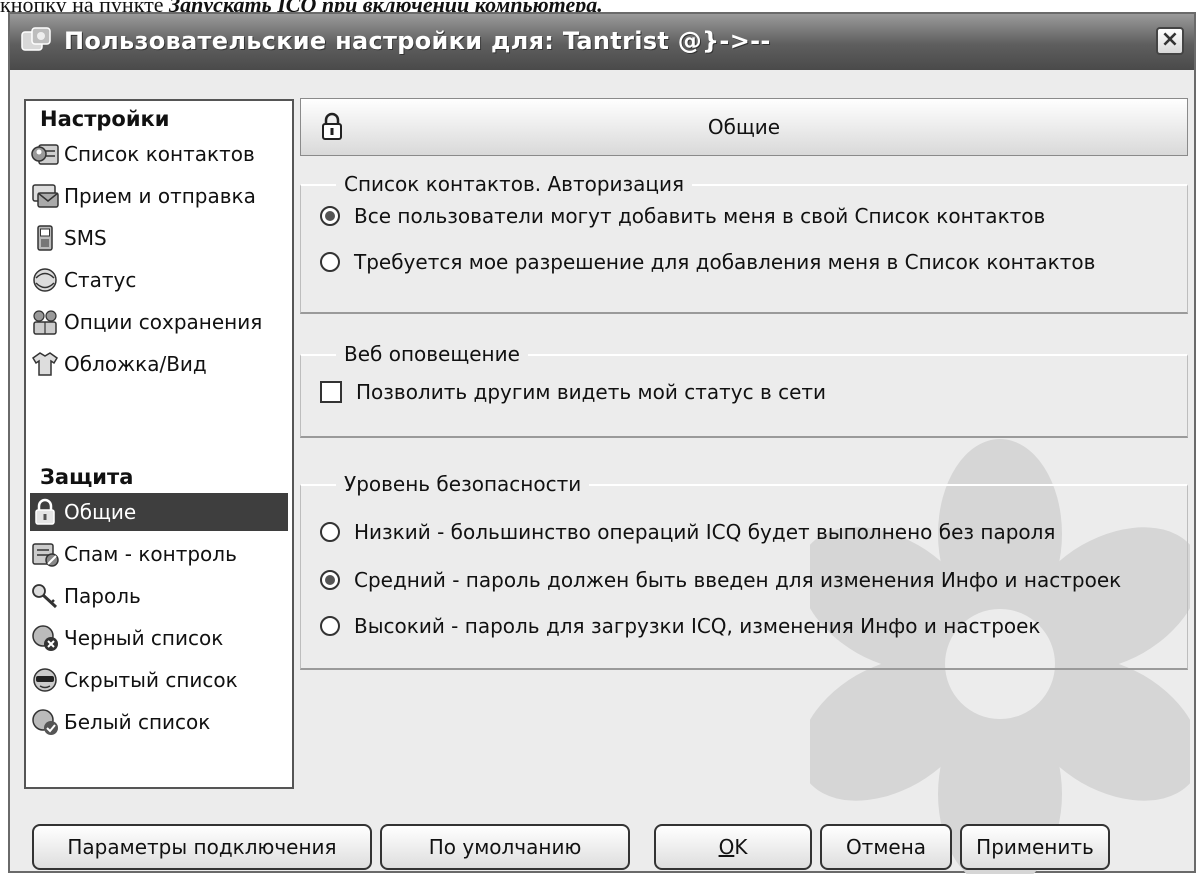 This screenshot has width=1198, height=874. Describe the element at coordinates (331, 392) in the screenshot. I see `checkbox` at that location.